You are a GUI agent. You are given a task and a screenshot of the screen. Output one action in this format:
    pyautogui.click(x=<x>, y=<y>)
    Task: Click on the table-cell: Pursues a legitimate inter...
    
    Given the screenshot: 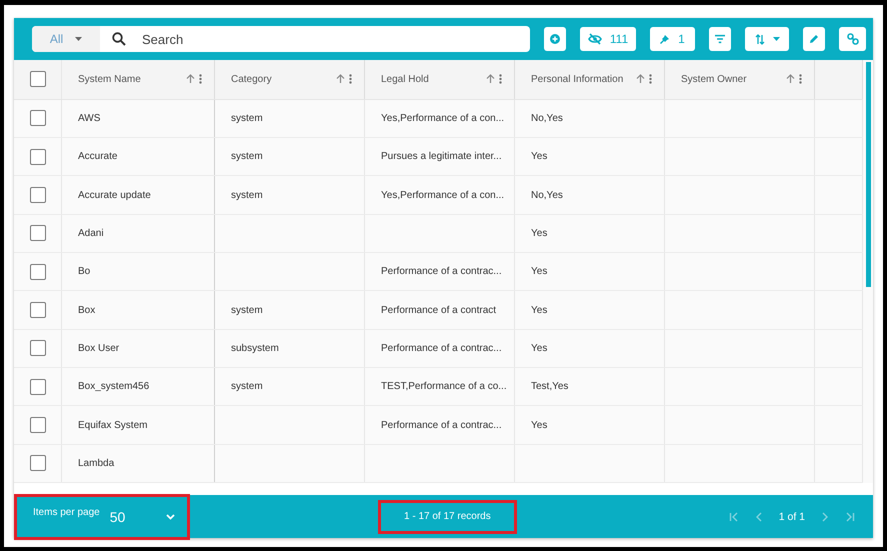 What is the action you would take?
    pyautogui.click(x=441, y=156)
    